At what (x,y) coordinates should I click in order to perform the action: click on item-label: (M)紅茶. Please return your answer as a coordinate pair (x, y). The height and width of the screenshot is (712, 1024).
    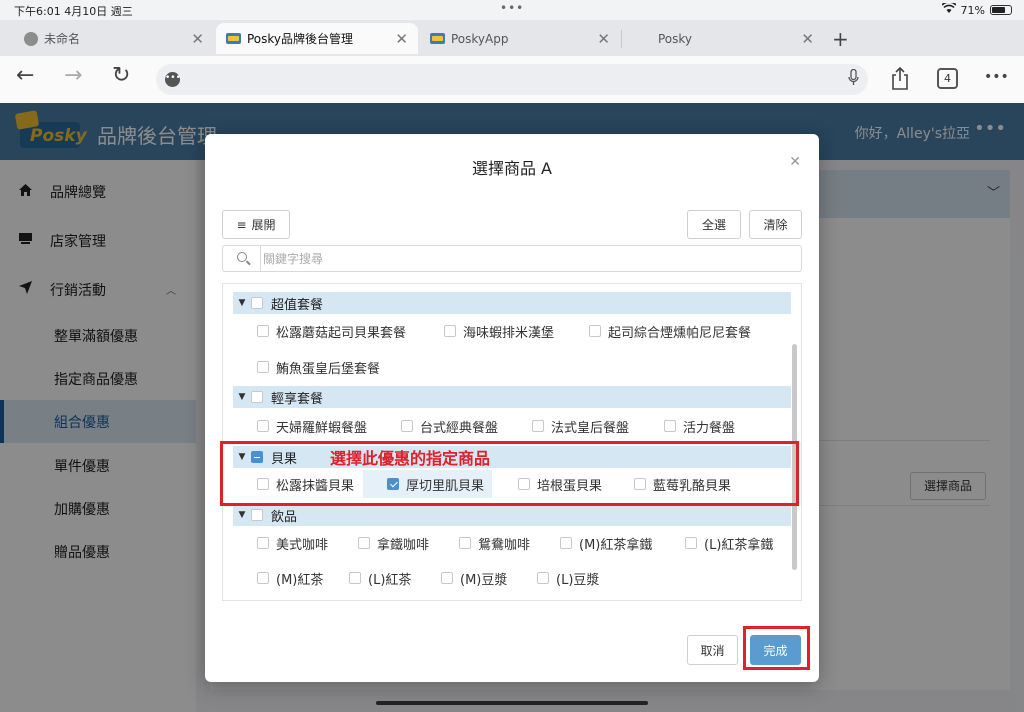
    Looking at the image, I should click on (300, 580).